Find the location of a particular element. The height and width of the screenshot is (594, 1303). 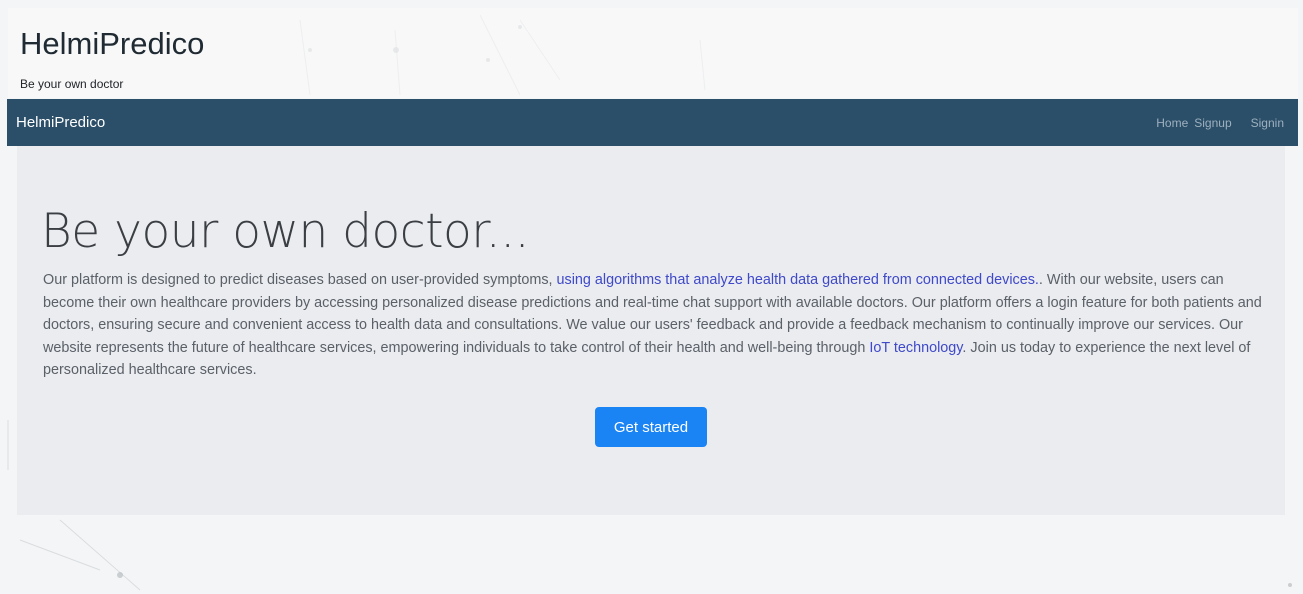

hero-text-highlight-iot: IoT technology is located at coordinates (916, 347).